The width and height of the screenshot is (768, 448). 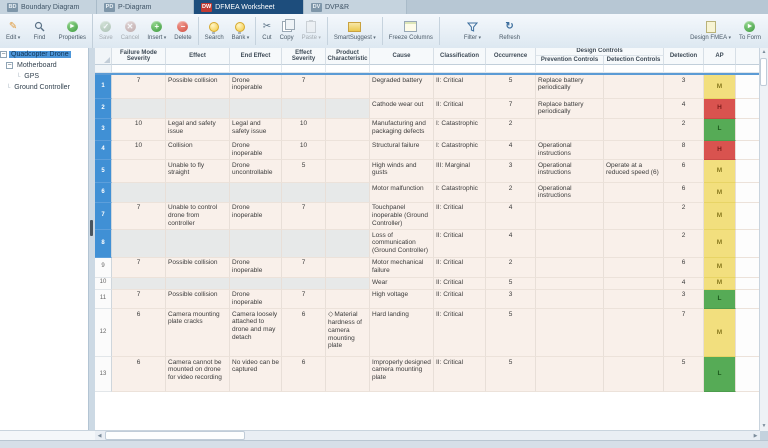 I want to click on row-number: 2, so click(x=103, y=109).